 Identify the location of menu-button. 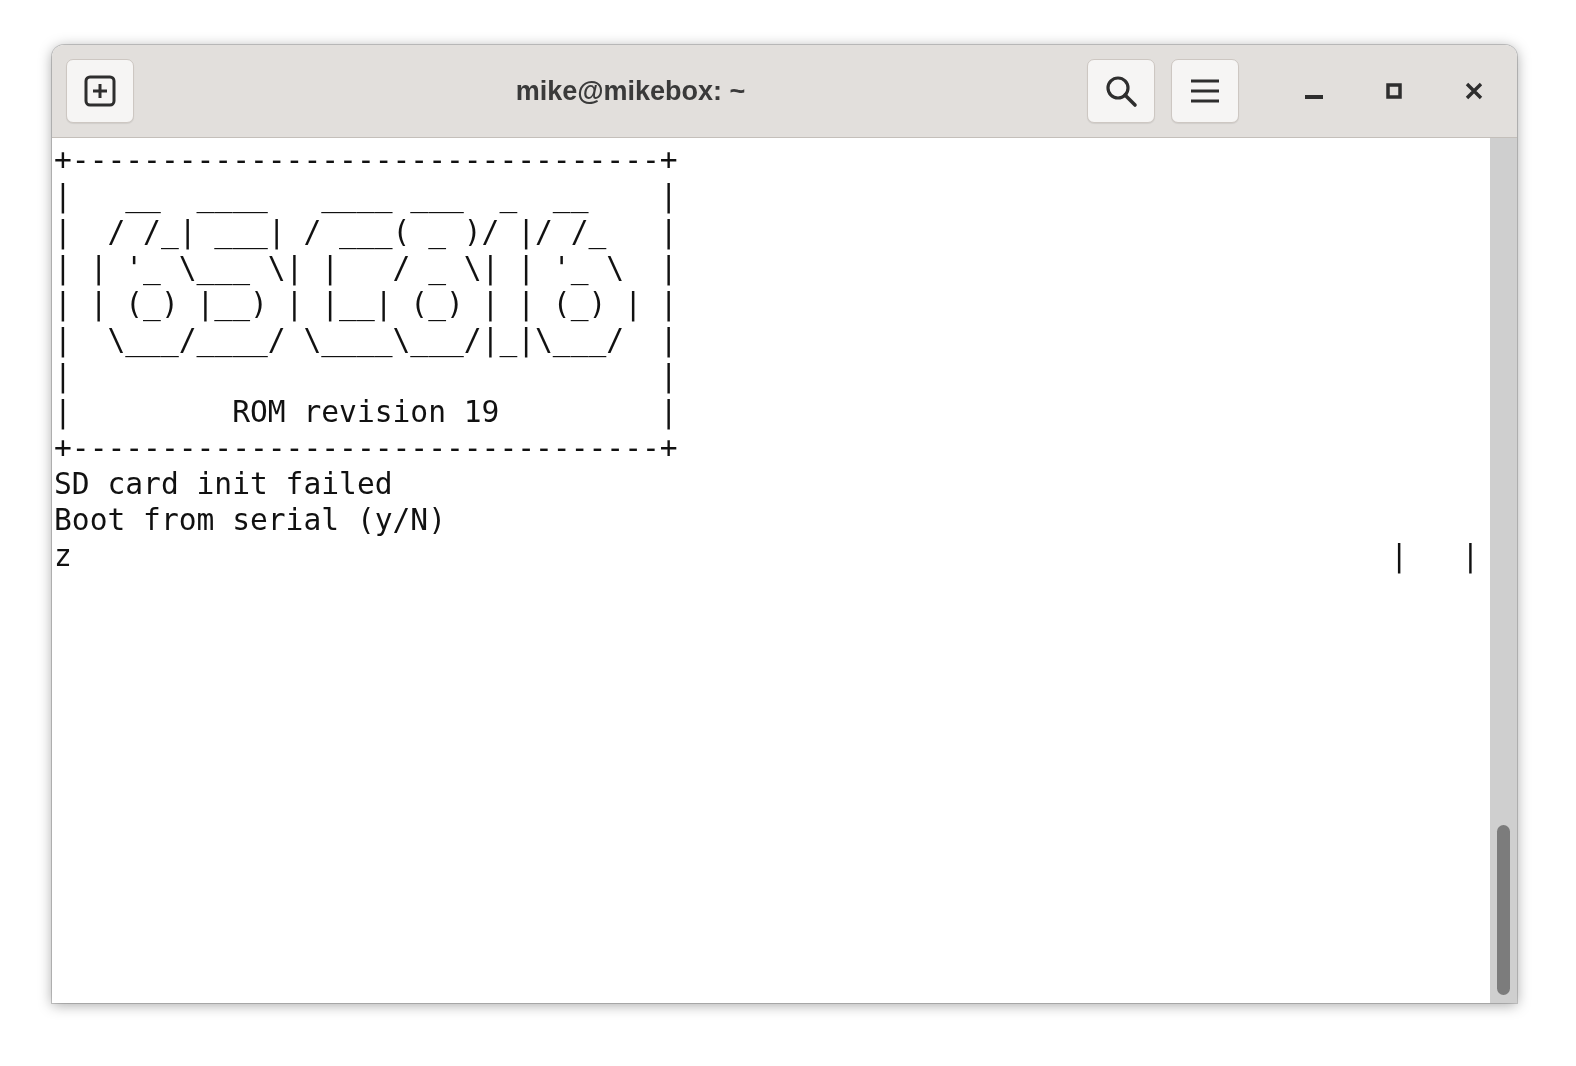
(1205, 91).